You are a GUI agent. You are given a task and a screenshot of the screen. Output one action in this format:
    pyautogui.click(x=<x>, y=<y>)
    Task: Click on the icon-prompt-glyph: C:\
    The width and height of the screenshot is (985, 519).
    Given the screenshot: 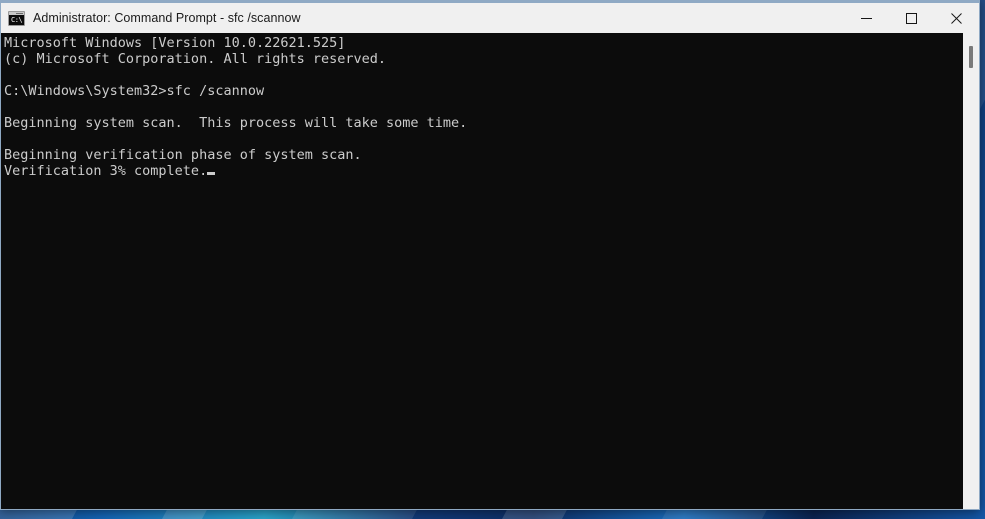 What is the action you would take?
    pyautogui.click(x=17, y=19)
    